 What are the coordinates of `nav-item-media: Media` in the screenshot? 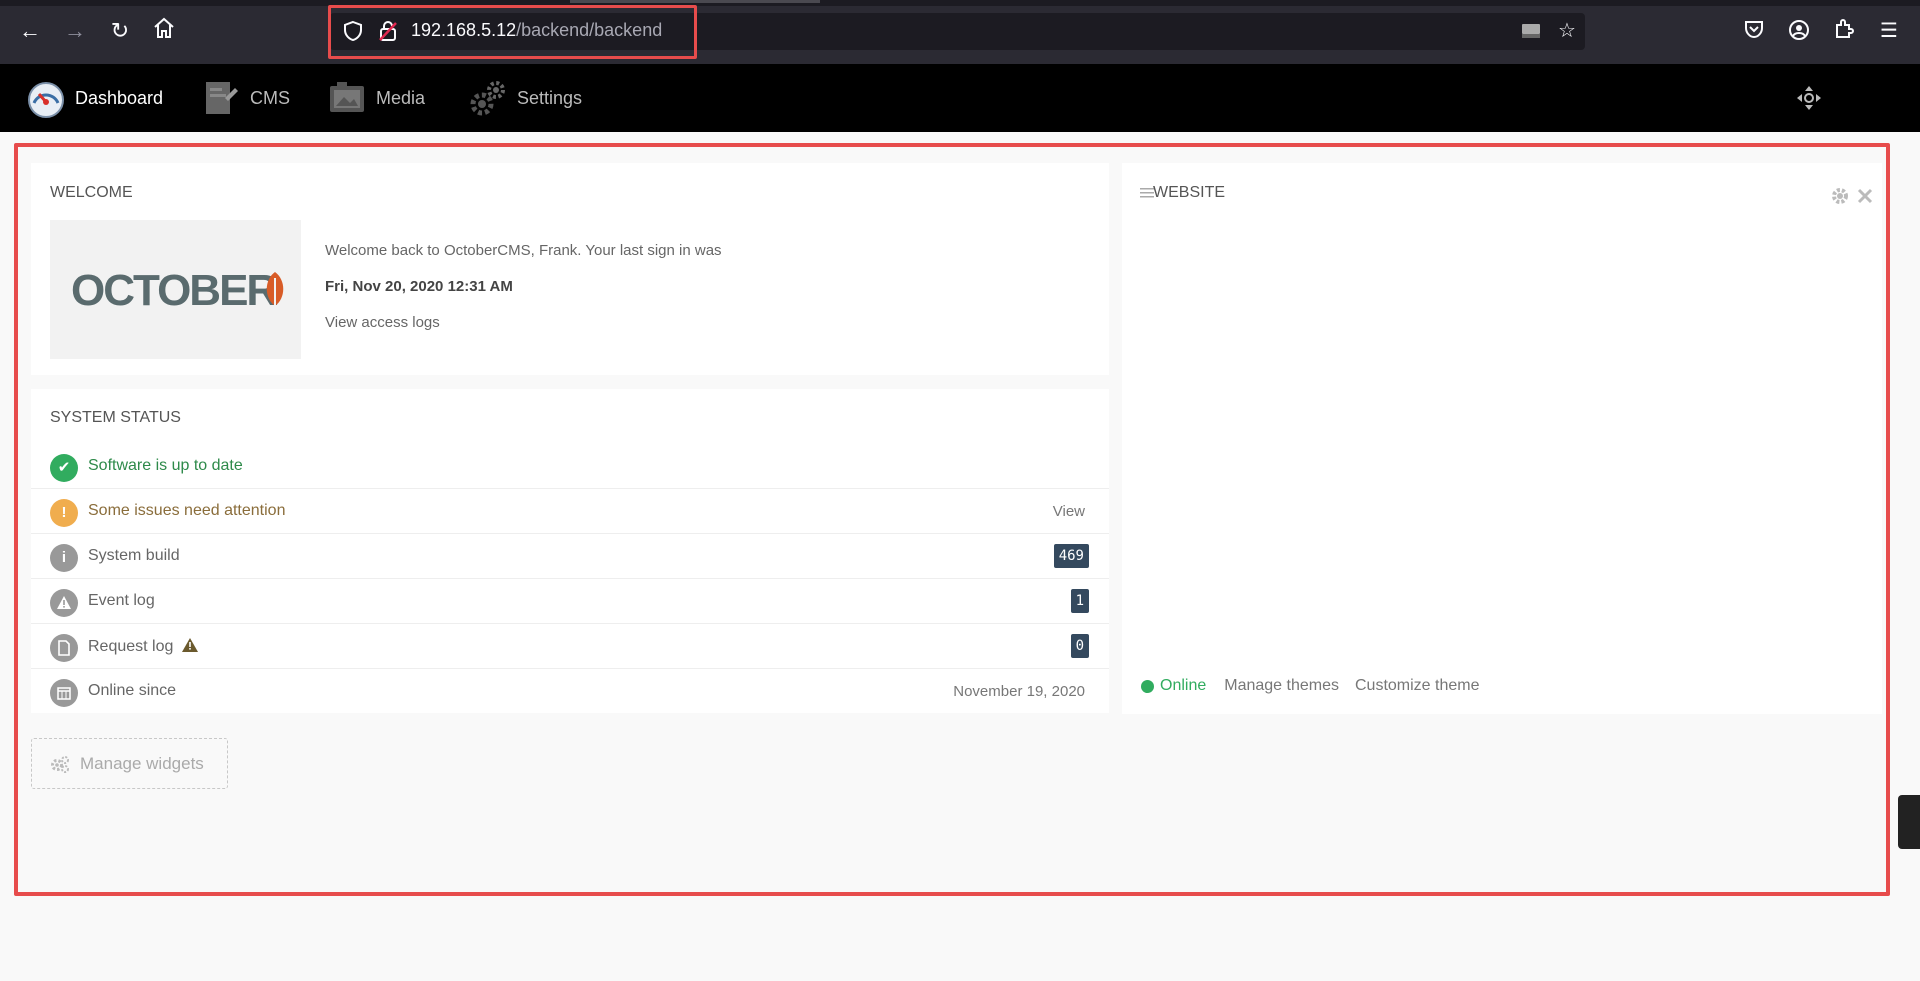 It's located at (376, 98).